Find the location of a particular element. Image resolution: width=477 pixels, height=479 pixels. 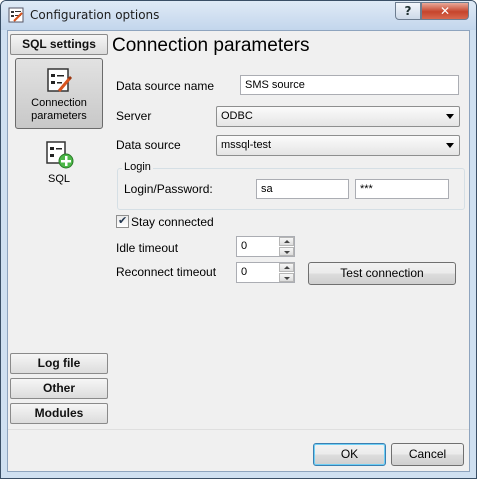

stay-connected-checkbox: ✔ is located at coordinates (122, 221).